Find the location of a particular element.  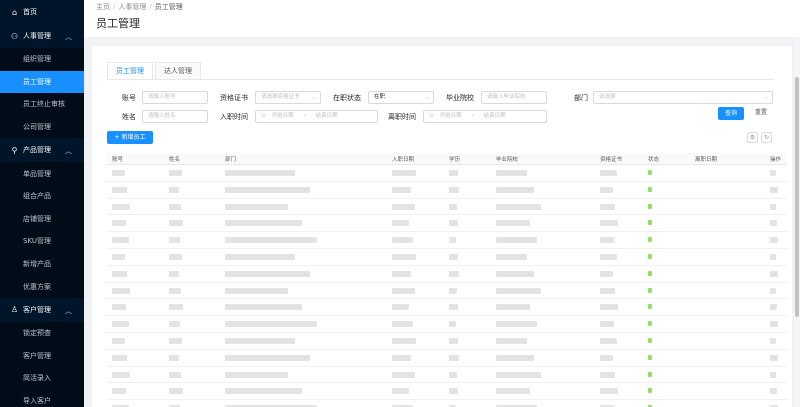

sidebar-item-entry: 简活录入 is located at coordinates (42, 378).